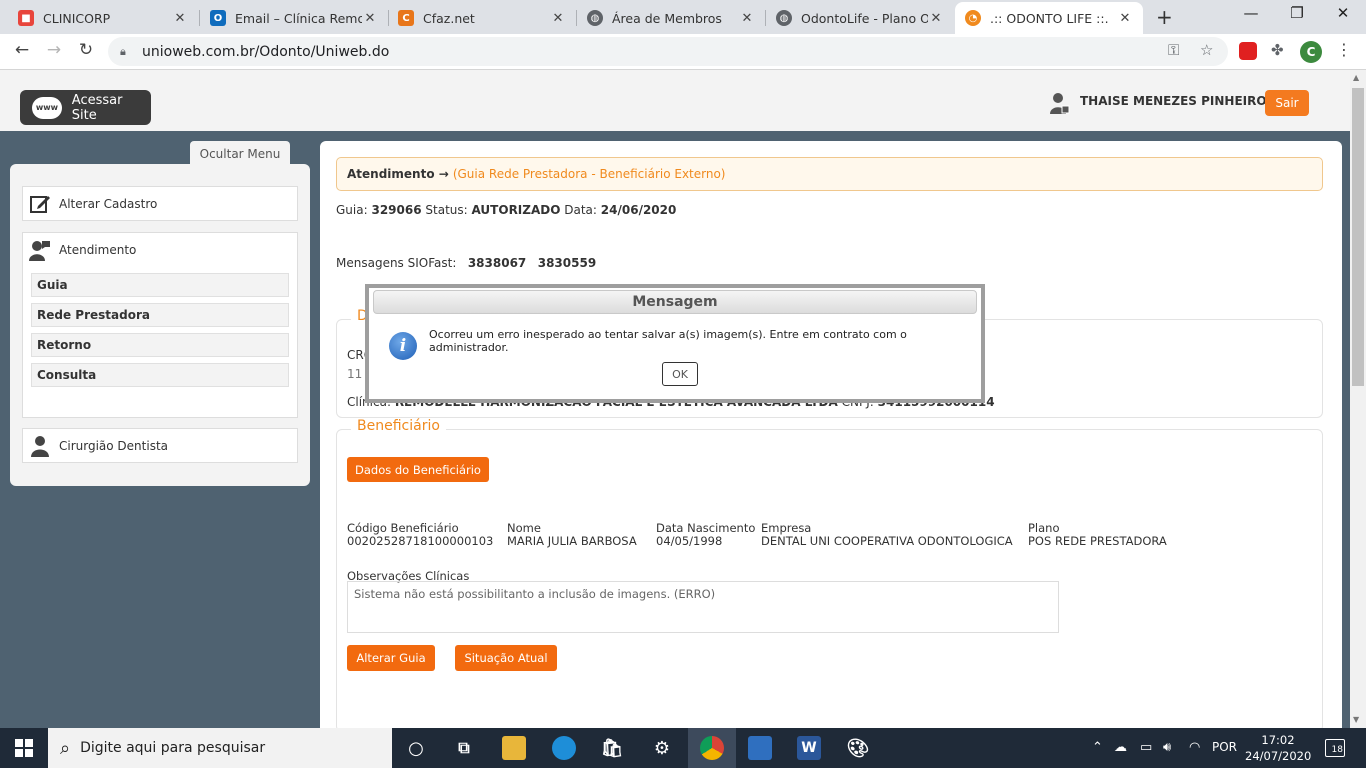 The image size is (1366, 768). What do you see at coordinates (1358, 237) in the screenshot?
I see `scroll-thumb` at bounding box center [1358, 237].